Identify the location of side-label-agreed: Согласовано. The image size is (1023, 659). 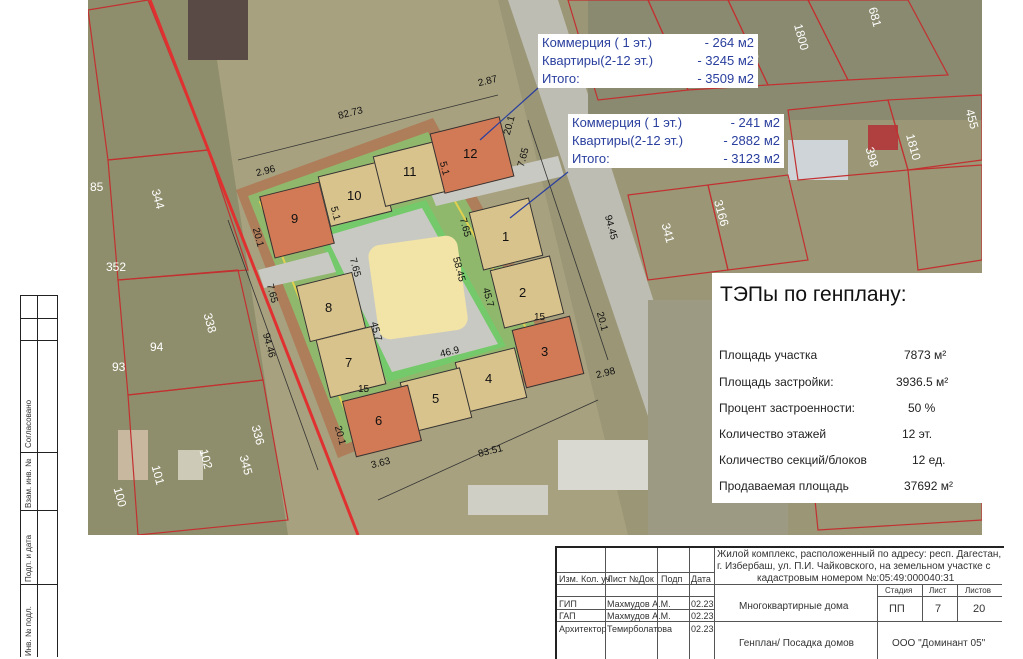
(28, 423).